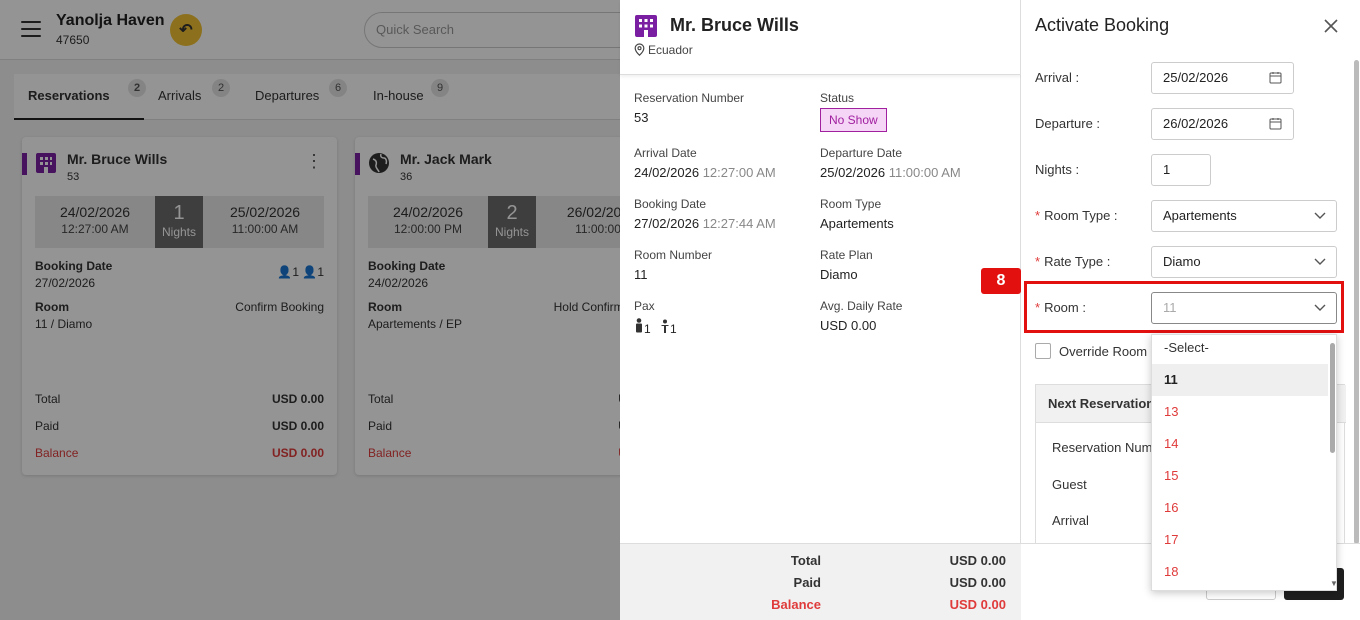 The height and width of the screenshot is (620, 1360). What do you see at coordinates (1196, 77) in the screenshot?
I see `arrival-date-value: 25/02/2026` at bounding box center [1196, 77].